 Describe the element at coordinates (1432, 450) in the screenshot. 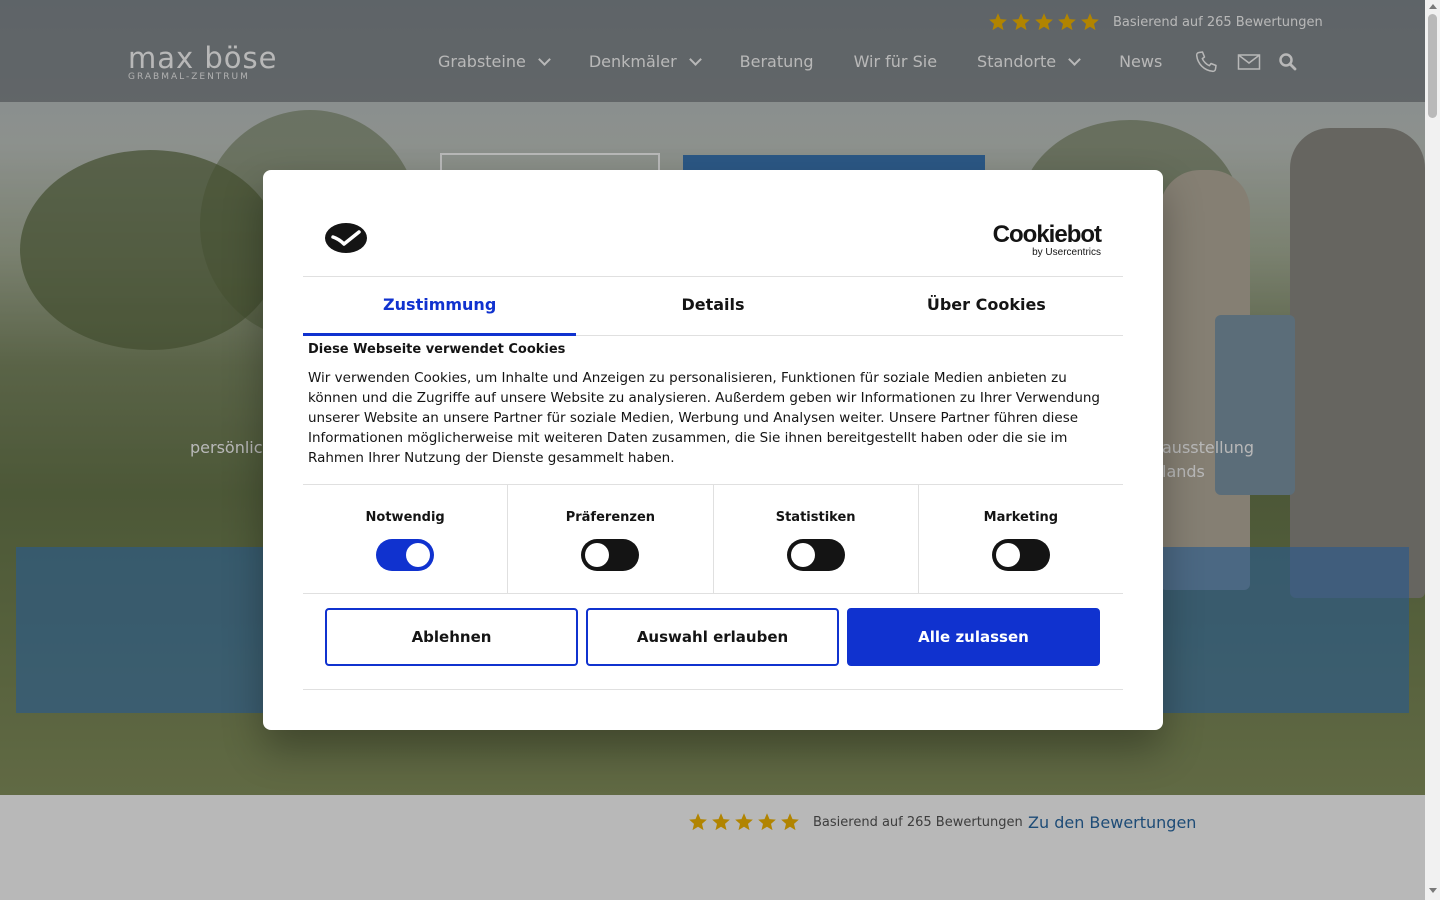

I see `scrollbar` at that location.